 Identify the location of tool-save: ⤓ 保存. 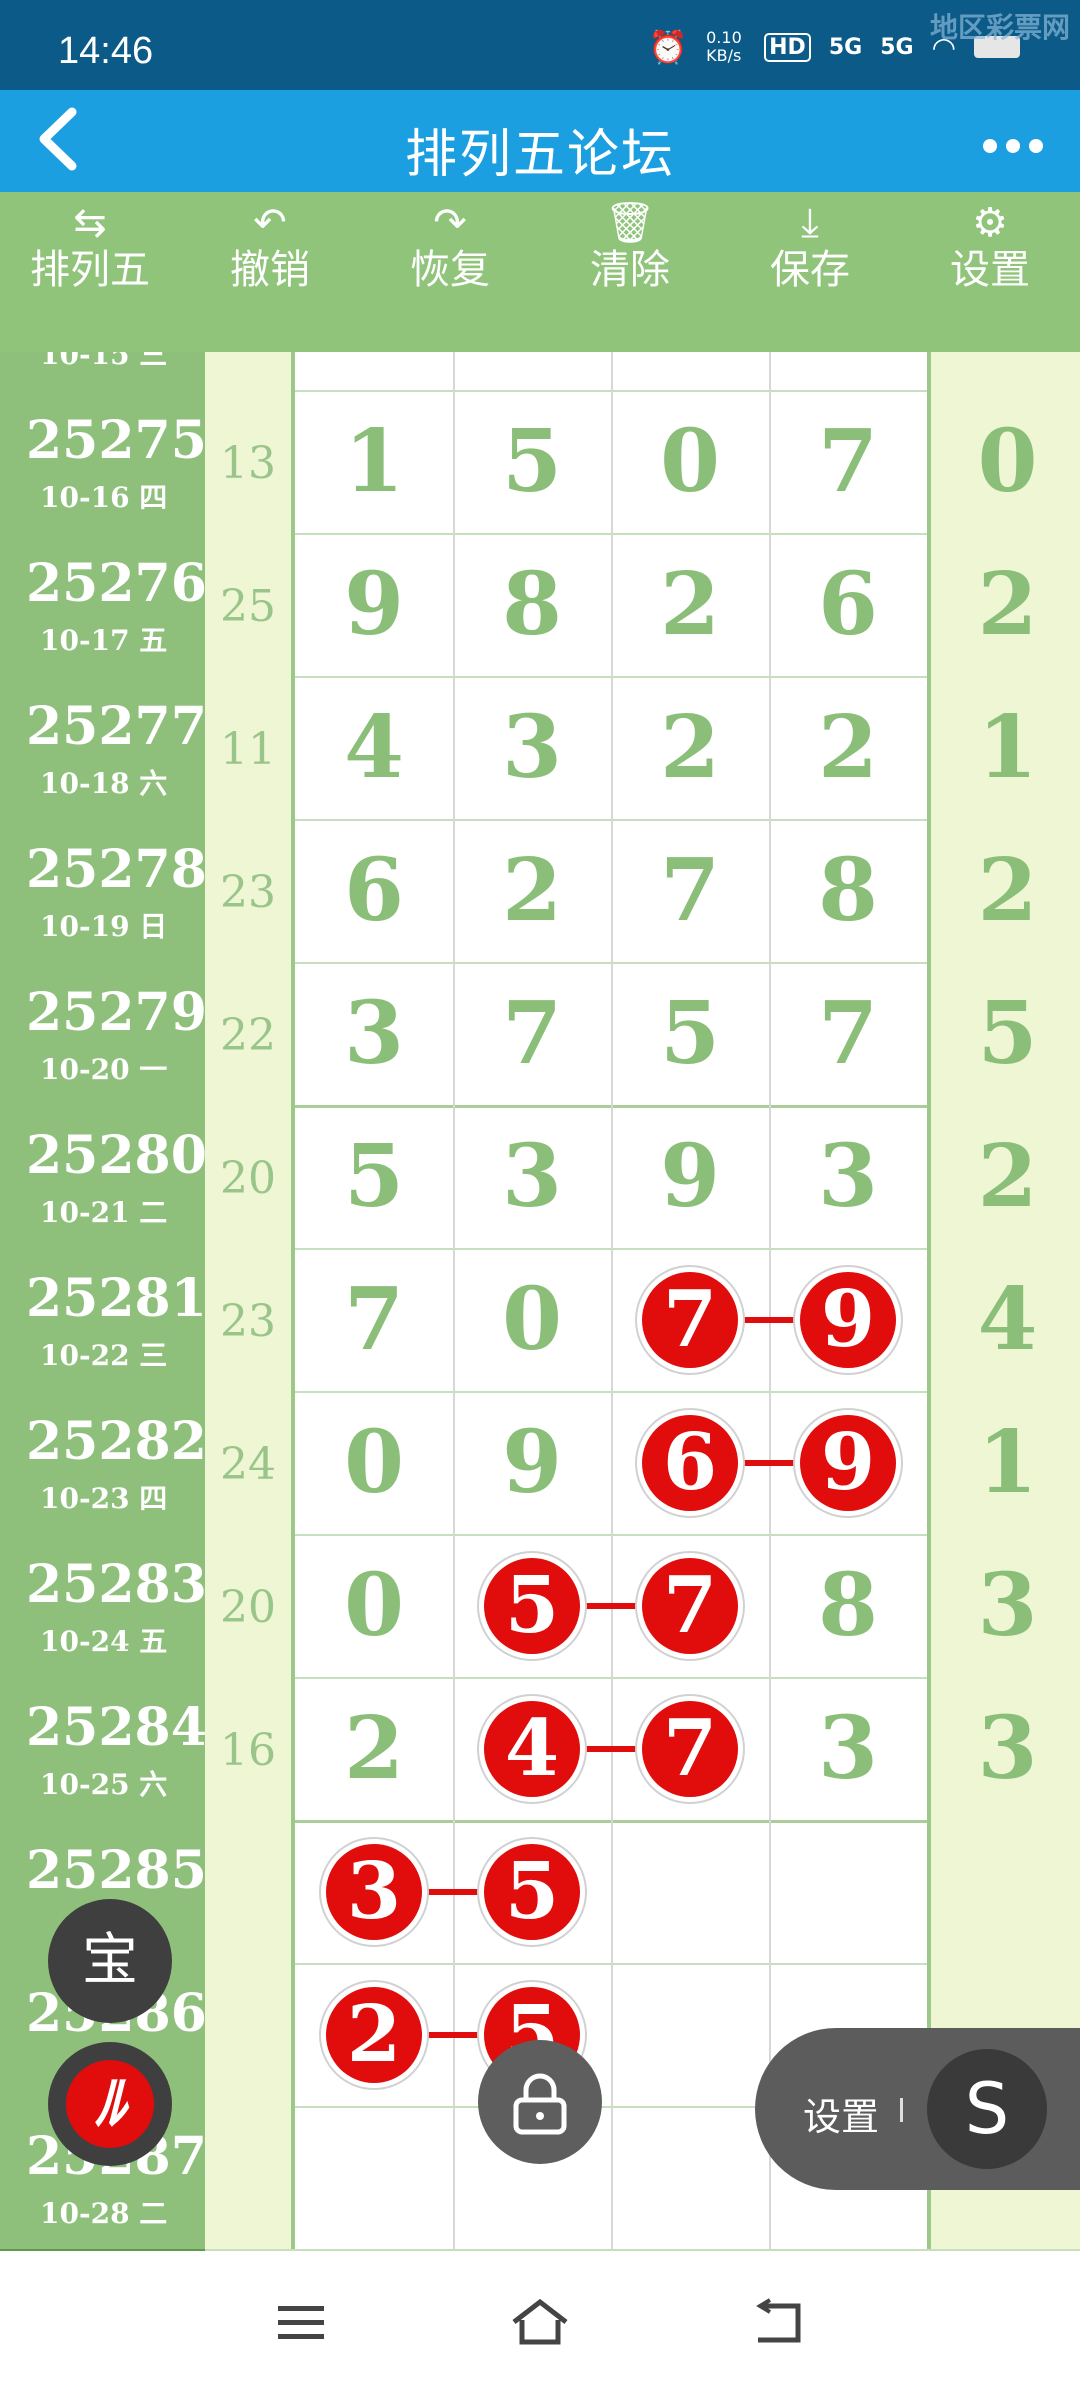
(810, 272).